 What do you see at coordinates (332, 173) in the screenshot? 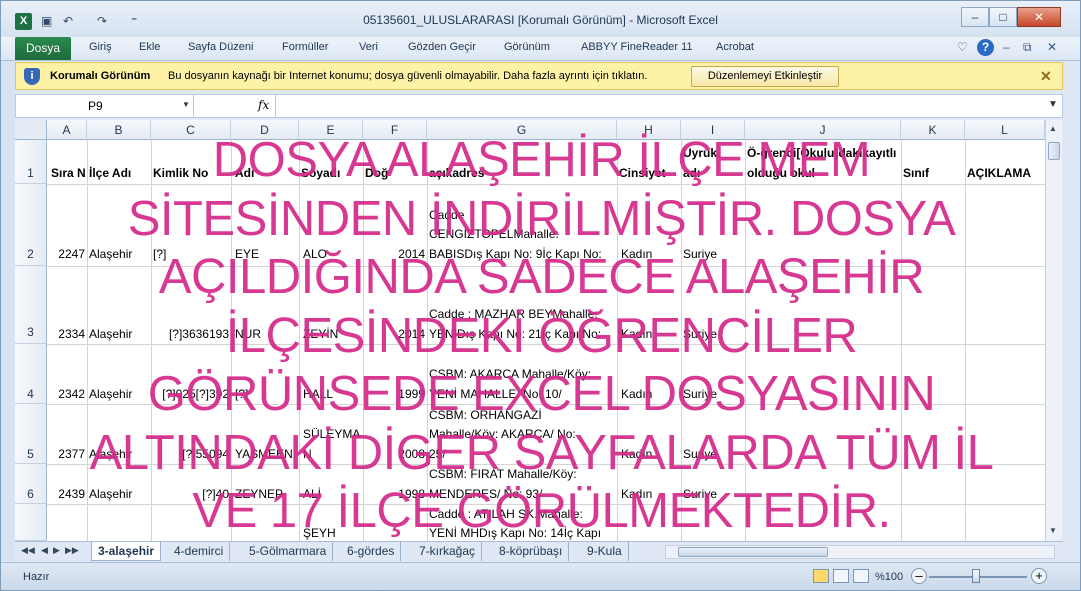
I see `cell-e1: Soyadı` at bounding box center [332, 173].